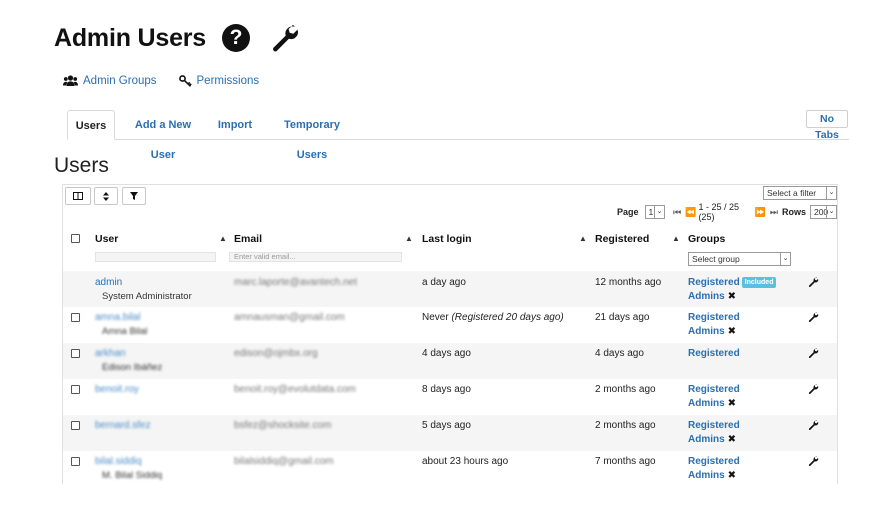 This screenshot has width=894, height=513. I want to click on subnav: Admin Groups Permissions, so click(172, 81).